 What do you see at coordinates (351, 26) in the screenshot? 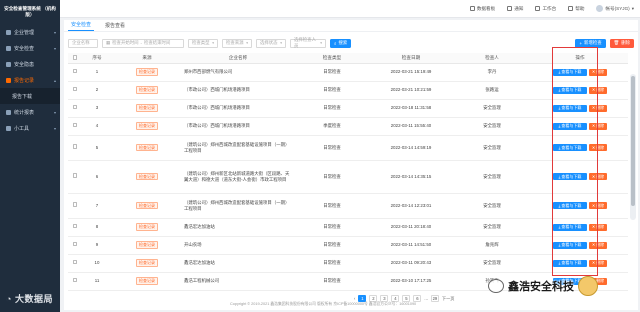
I see `tab-bar: 安全检查 报告查看` at bounding box center [351, 26].